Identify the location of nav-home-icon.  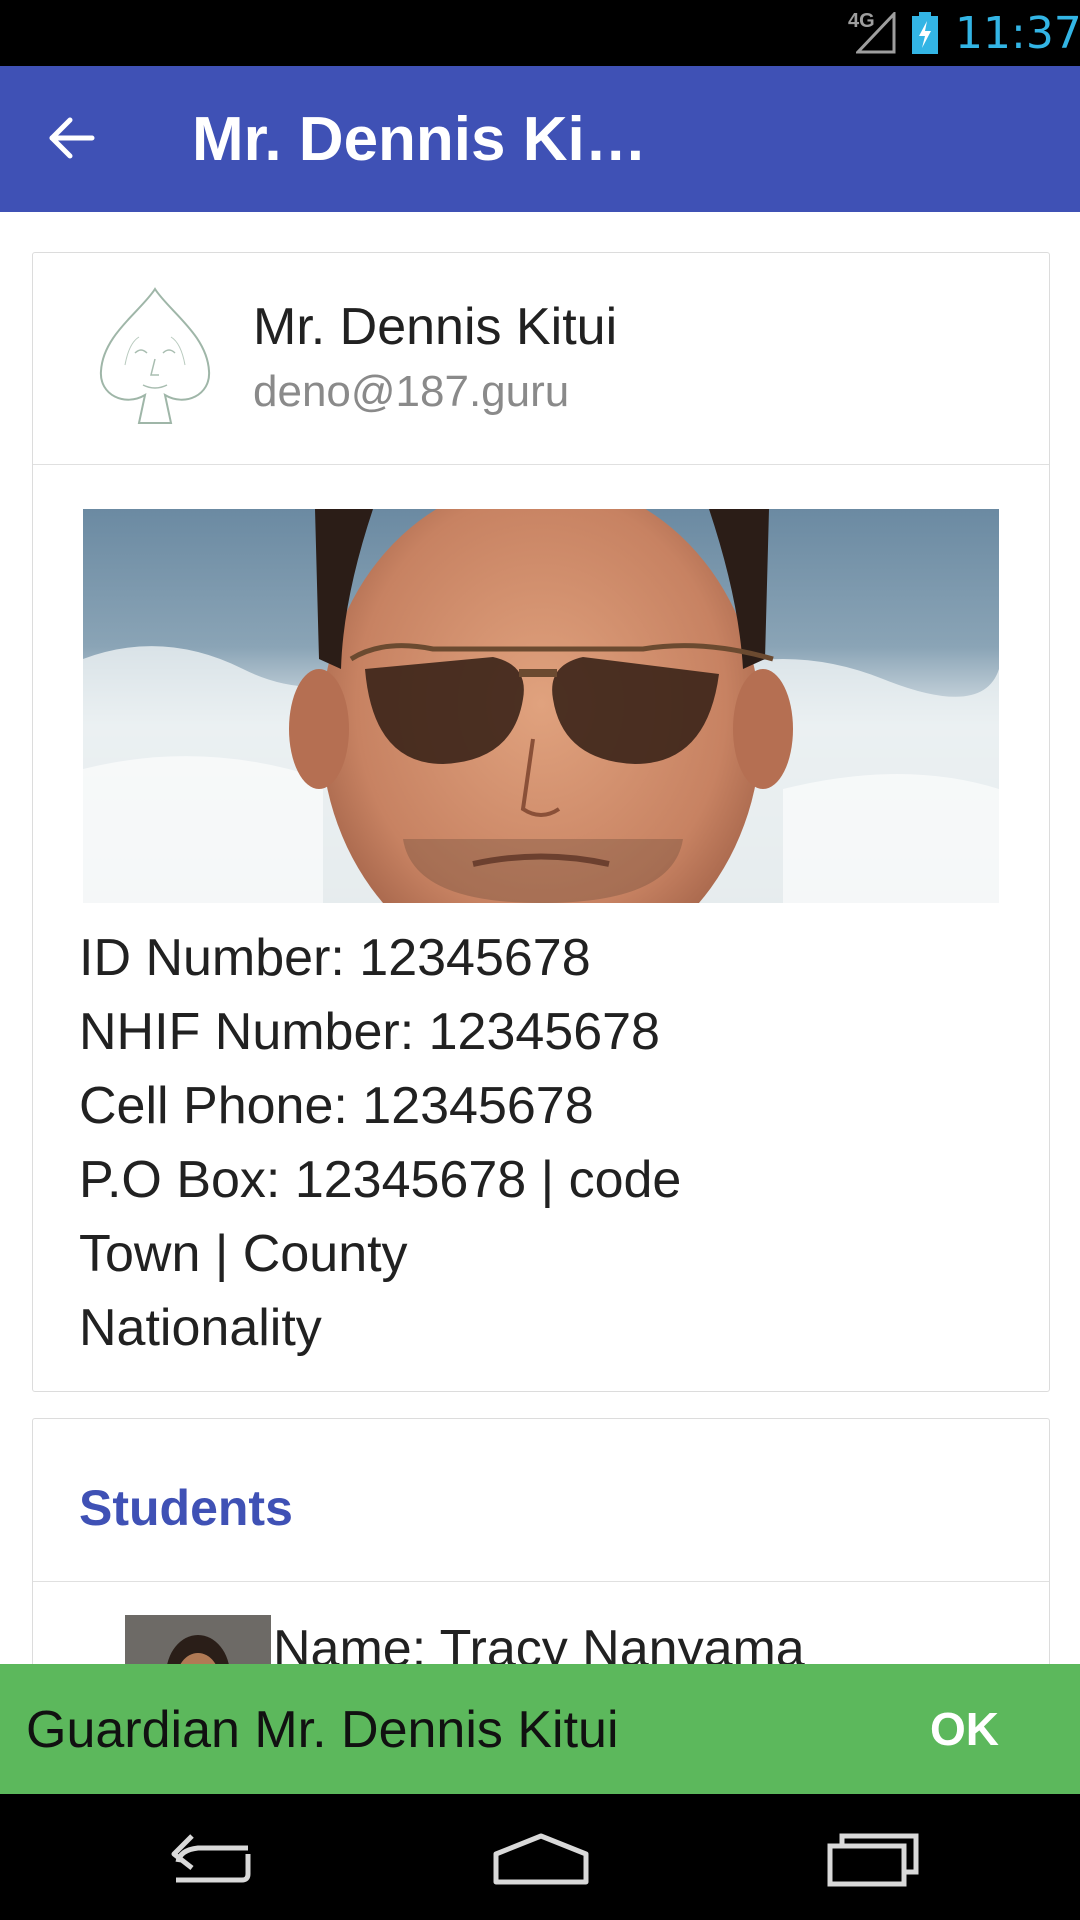
(541, 1859).